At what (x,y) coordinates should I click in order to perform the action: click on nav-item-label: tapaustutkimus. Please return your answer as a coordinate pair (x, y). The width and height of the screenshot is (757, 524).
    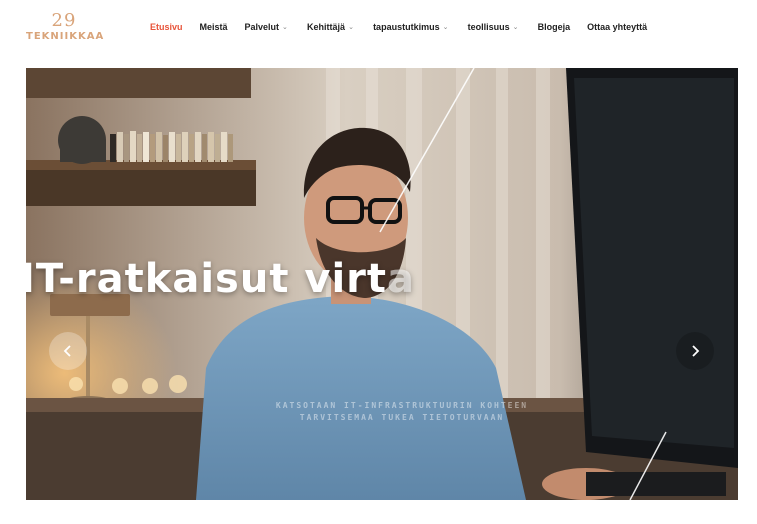
    Looking at the image, I should click on (406, 27).